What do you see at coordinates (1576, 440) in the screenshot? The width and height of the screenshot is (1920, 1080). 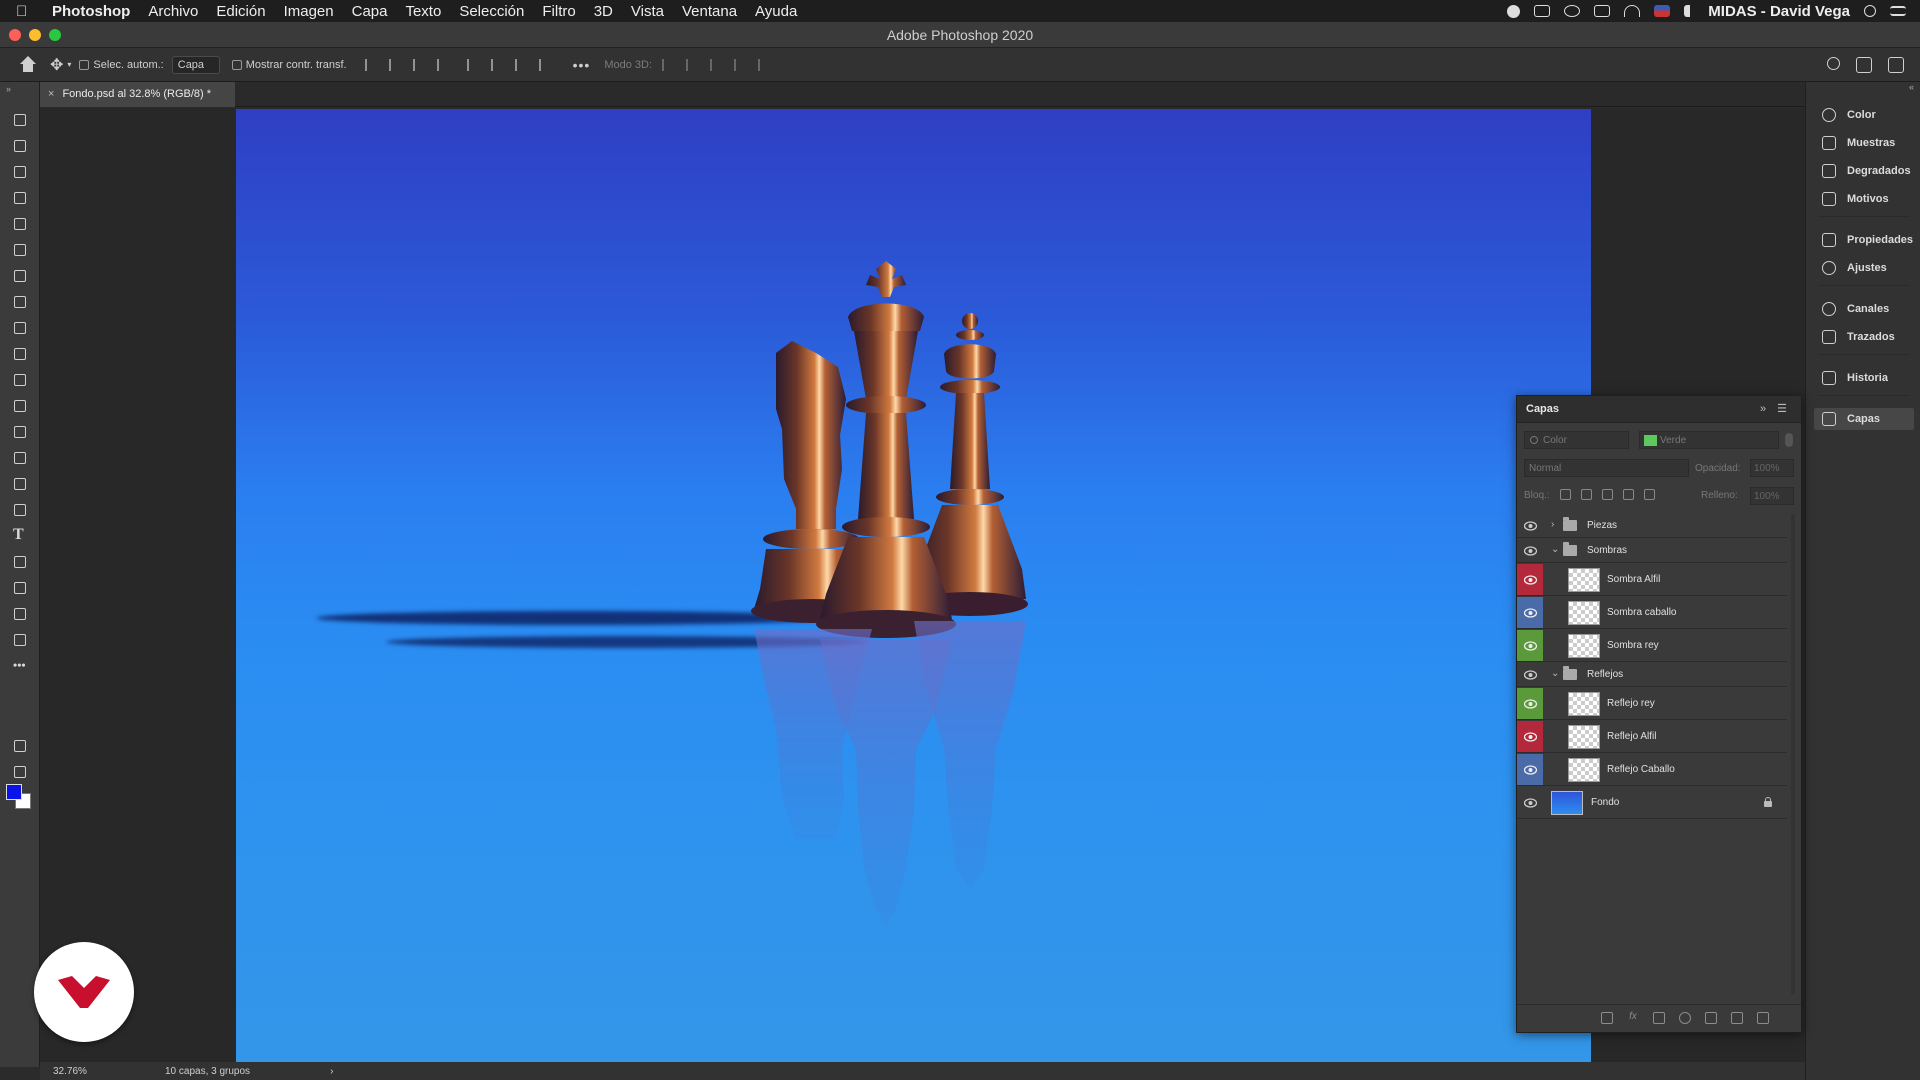 I see `filter-kind-select: Color` at bounding box center [1576, 440].